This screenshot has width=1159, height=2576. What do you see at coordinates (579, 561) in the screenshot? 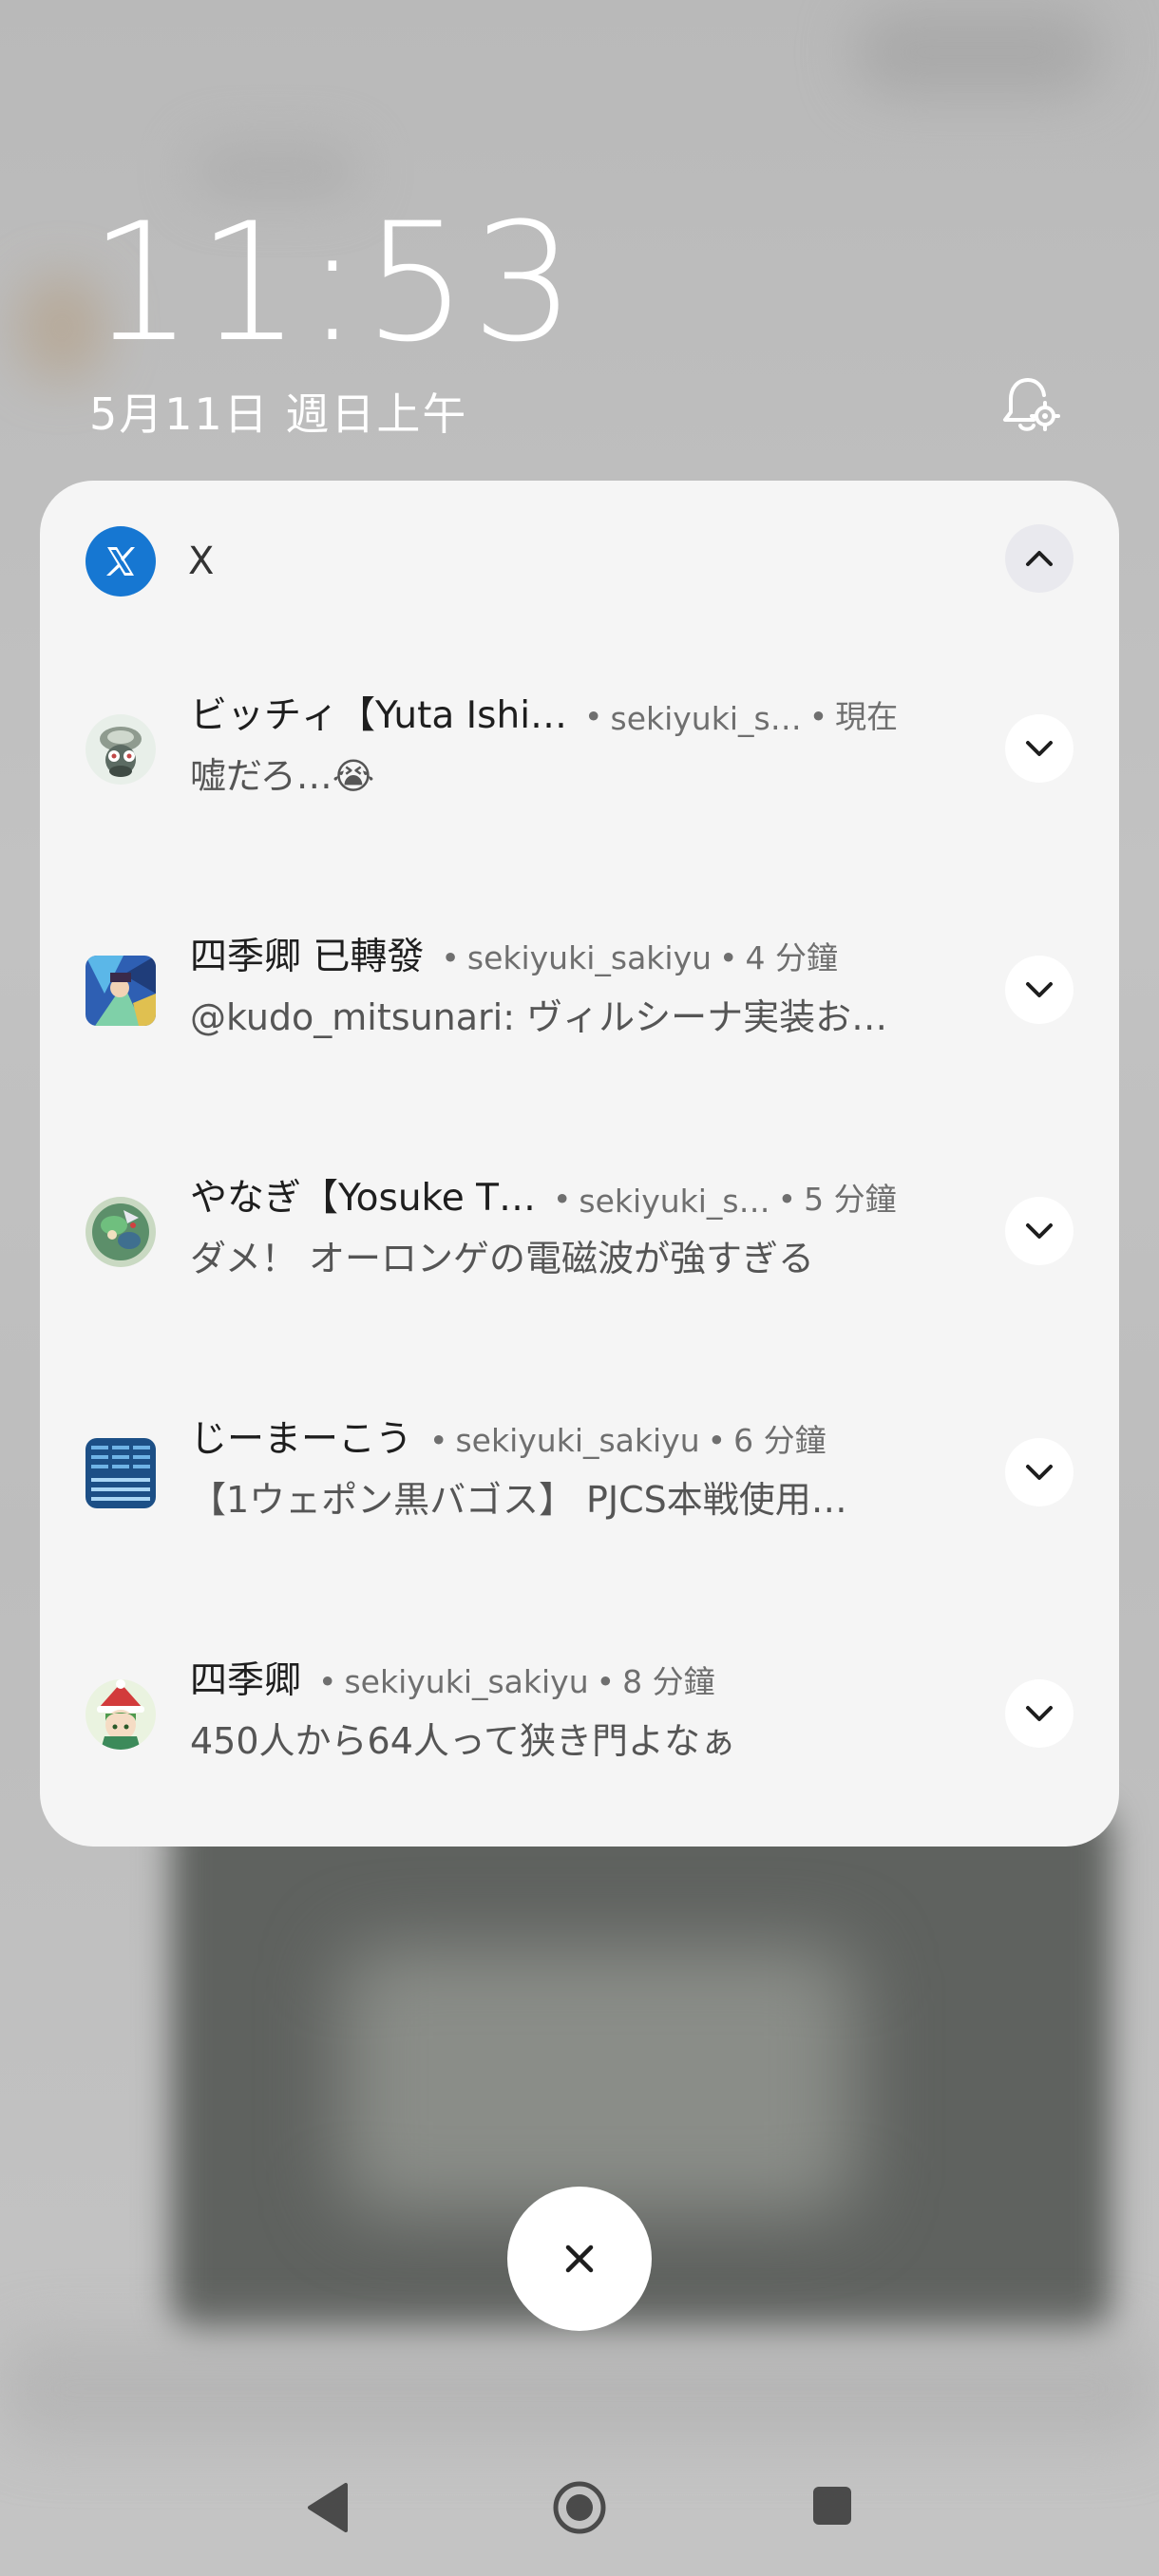
I see `notification-group-header: X` at bounding box center [579, 561].